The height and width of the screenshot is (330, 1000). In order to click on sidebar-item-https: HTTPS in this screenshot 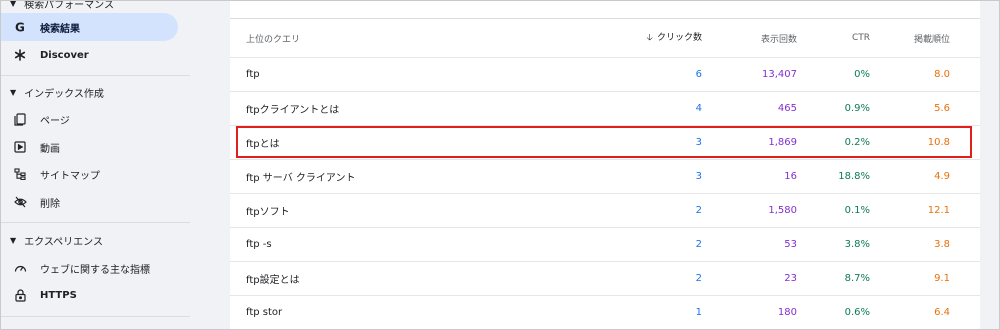, I will do `click(38, 295)`.